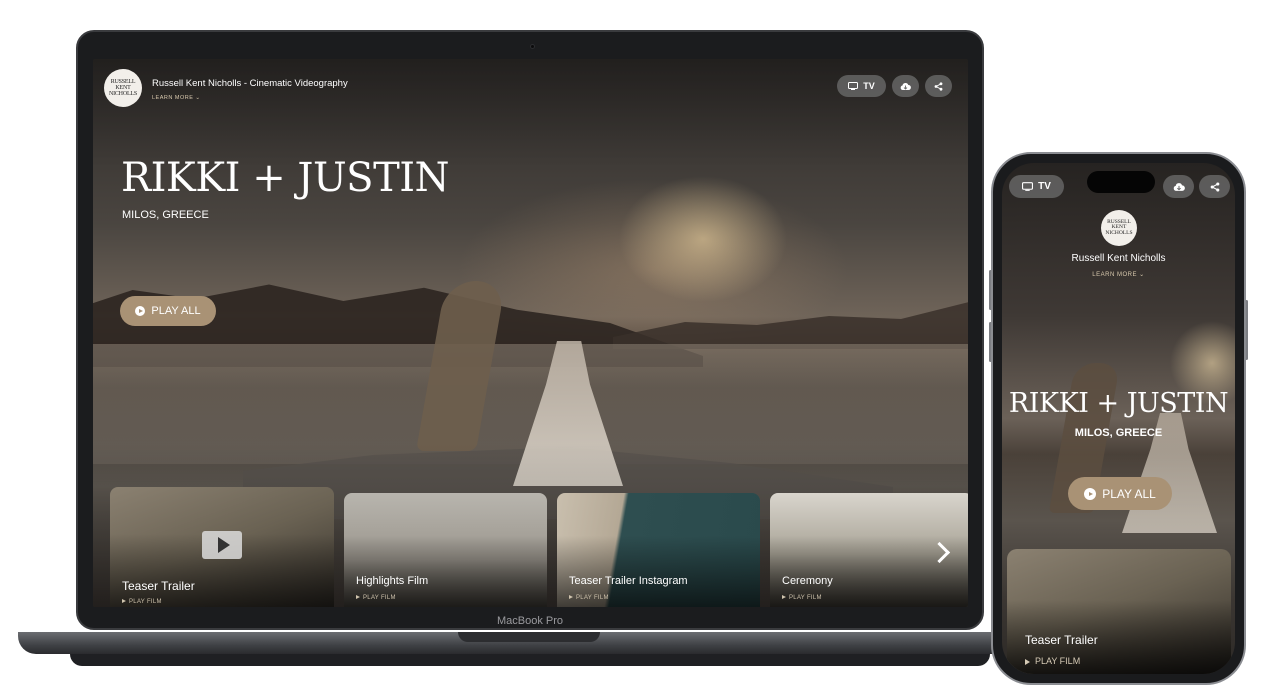 This screenshot has width=1280, height=700. I want to click on chevron-right-icon, so click(942, 552).